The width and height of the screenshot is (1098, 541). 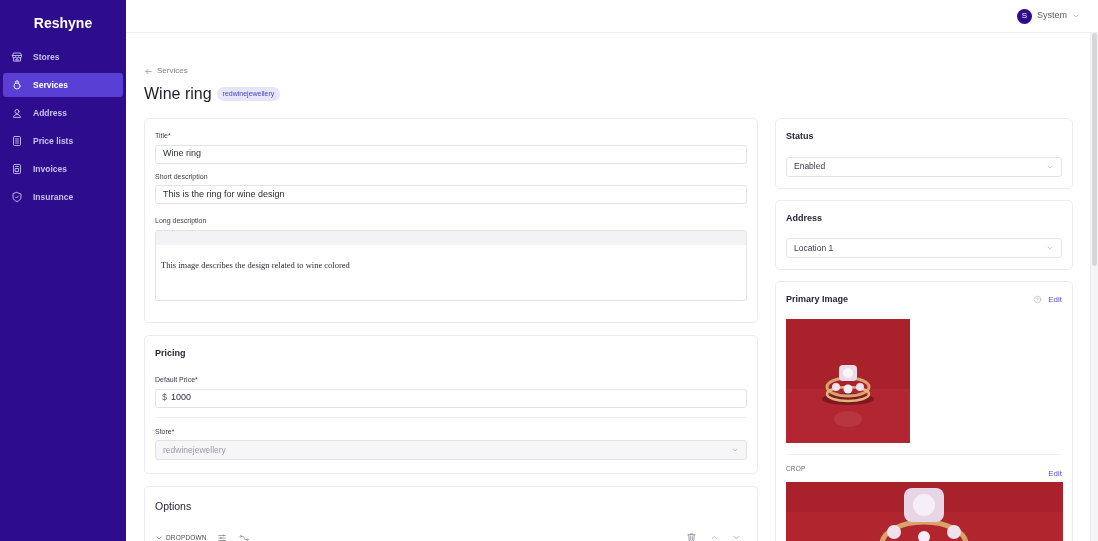 What do you see at coordinates (63, 197) in the screenshot?
I see `sidebar-item: Insurance` at bounding box center [63, 197].